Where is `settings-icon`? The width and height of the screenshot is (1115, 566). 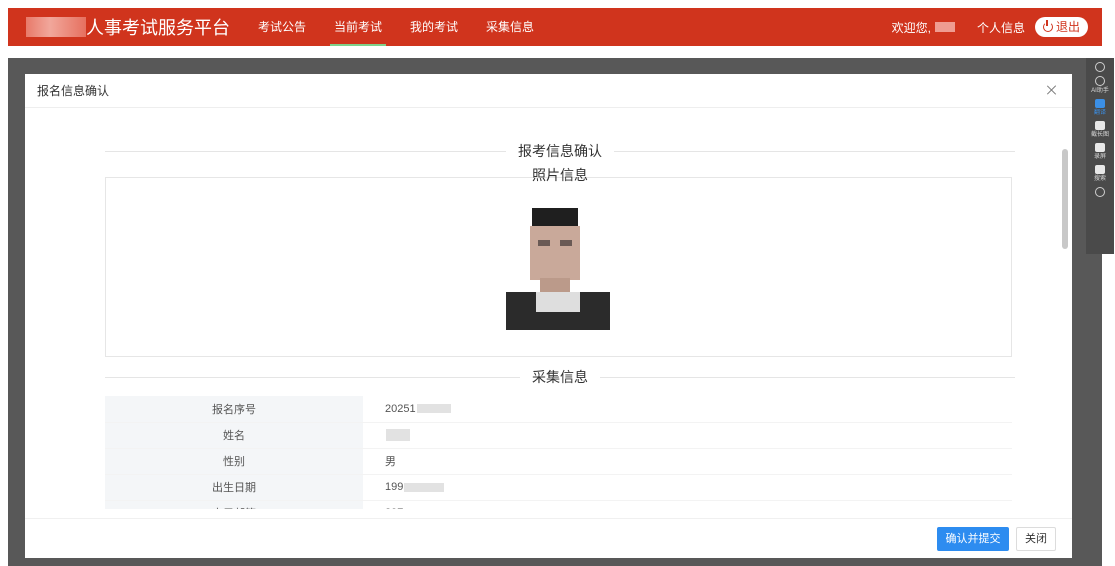
settings-icon is located at coordinates (1100, 192).